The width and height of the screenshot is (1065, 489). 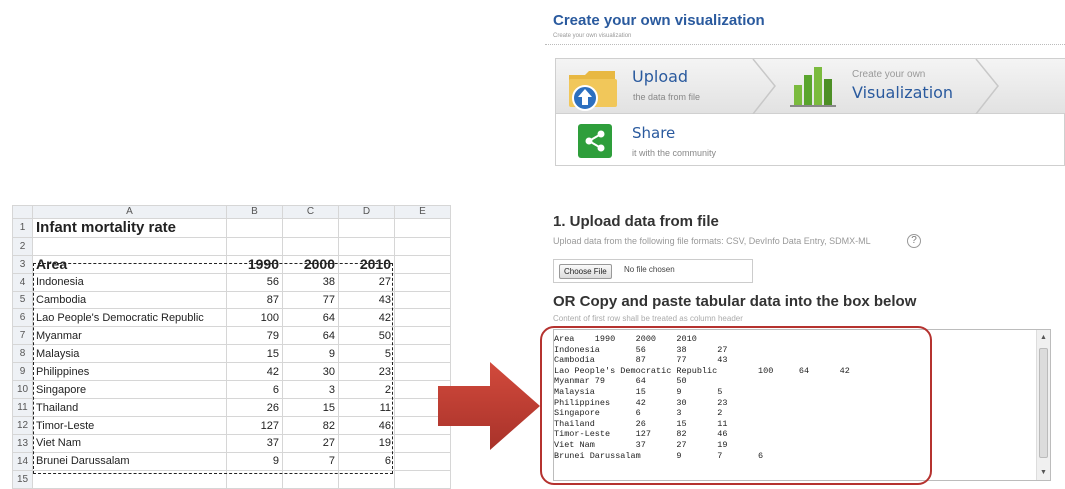 I want to click on column-header-e: E, so click(x=422, y=212).